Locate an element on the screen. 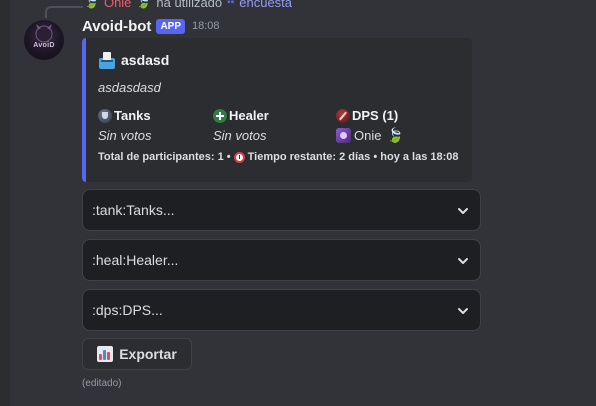  dps-icon is located at coordinates (343, 115).